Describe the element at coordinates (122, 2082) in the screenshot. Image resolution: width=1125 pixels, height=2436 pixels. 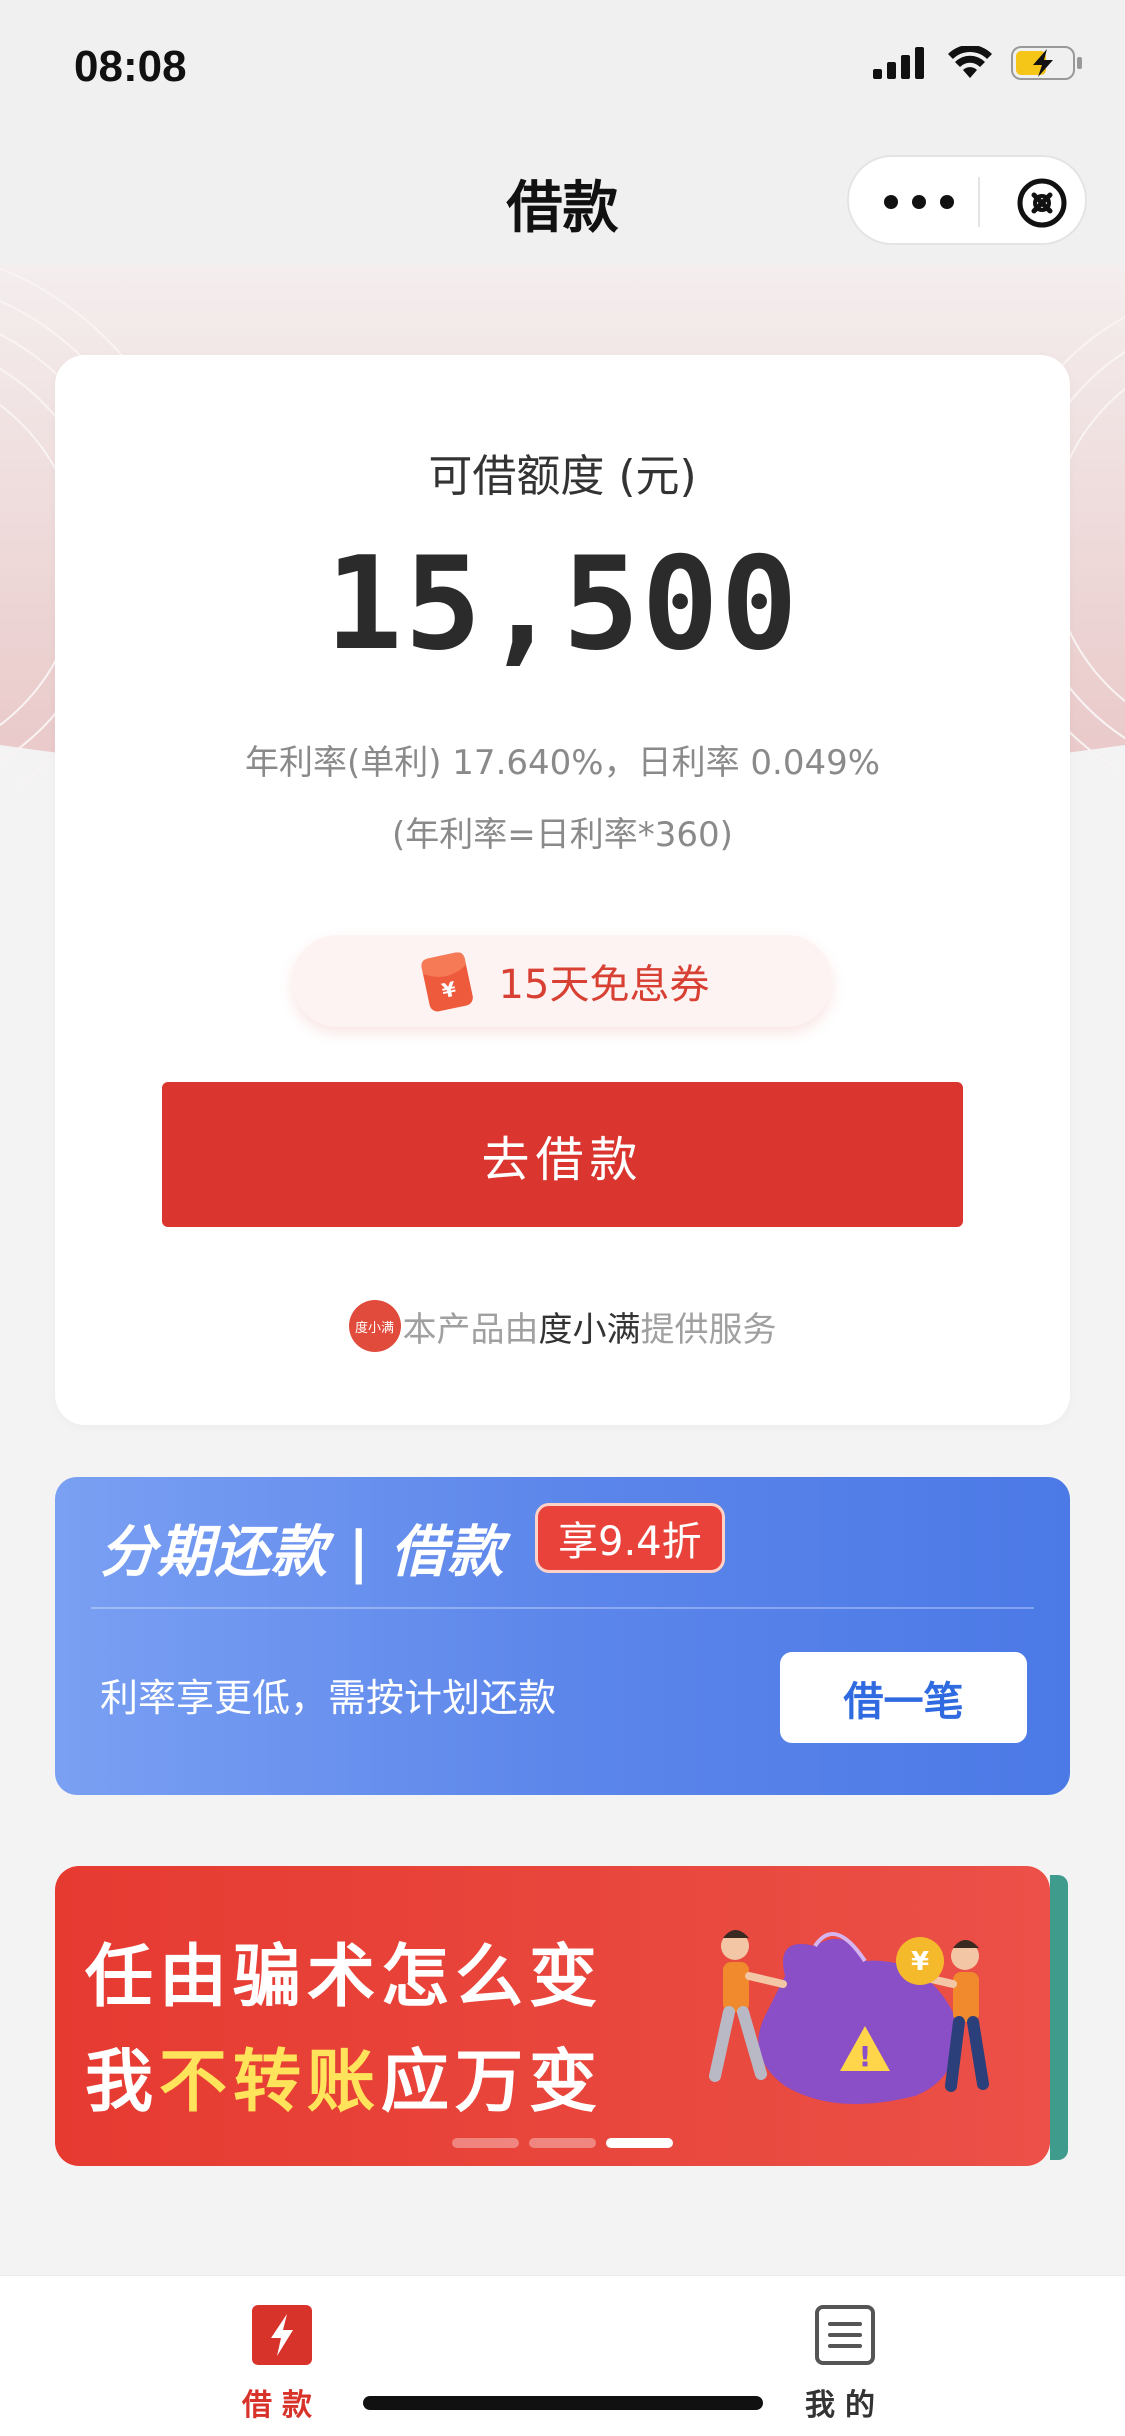
I see `banner-line-2-prefix: 我` at that location.